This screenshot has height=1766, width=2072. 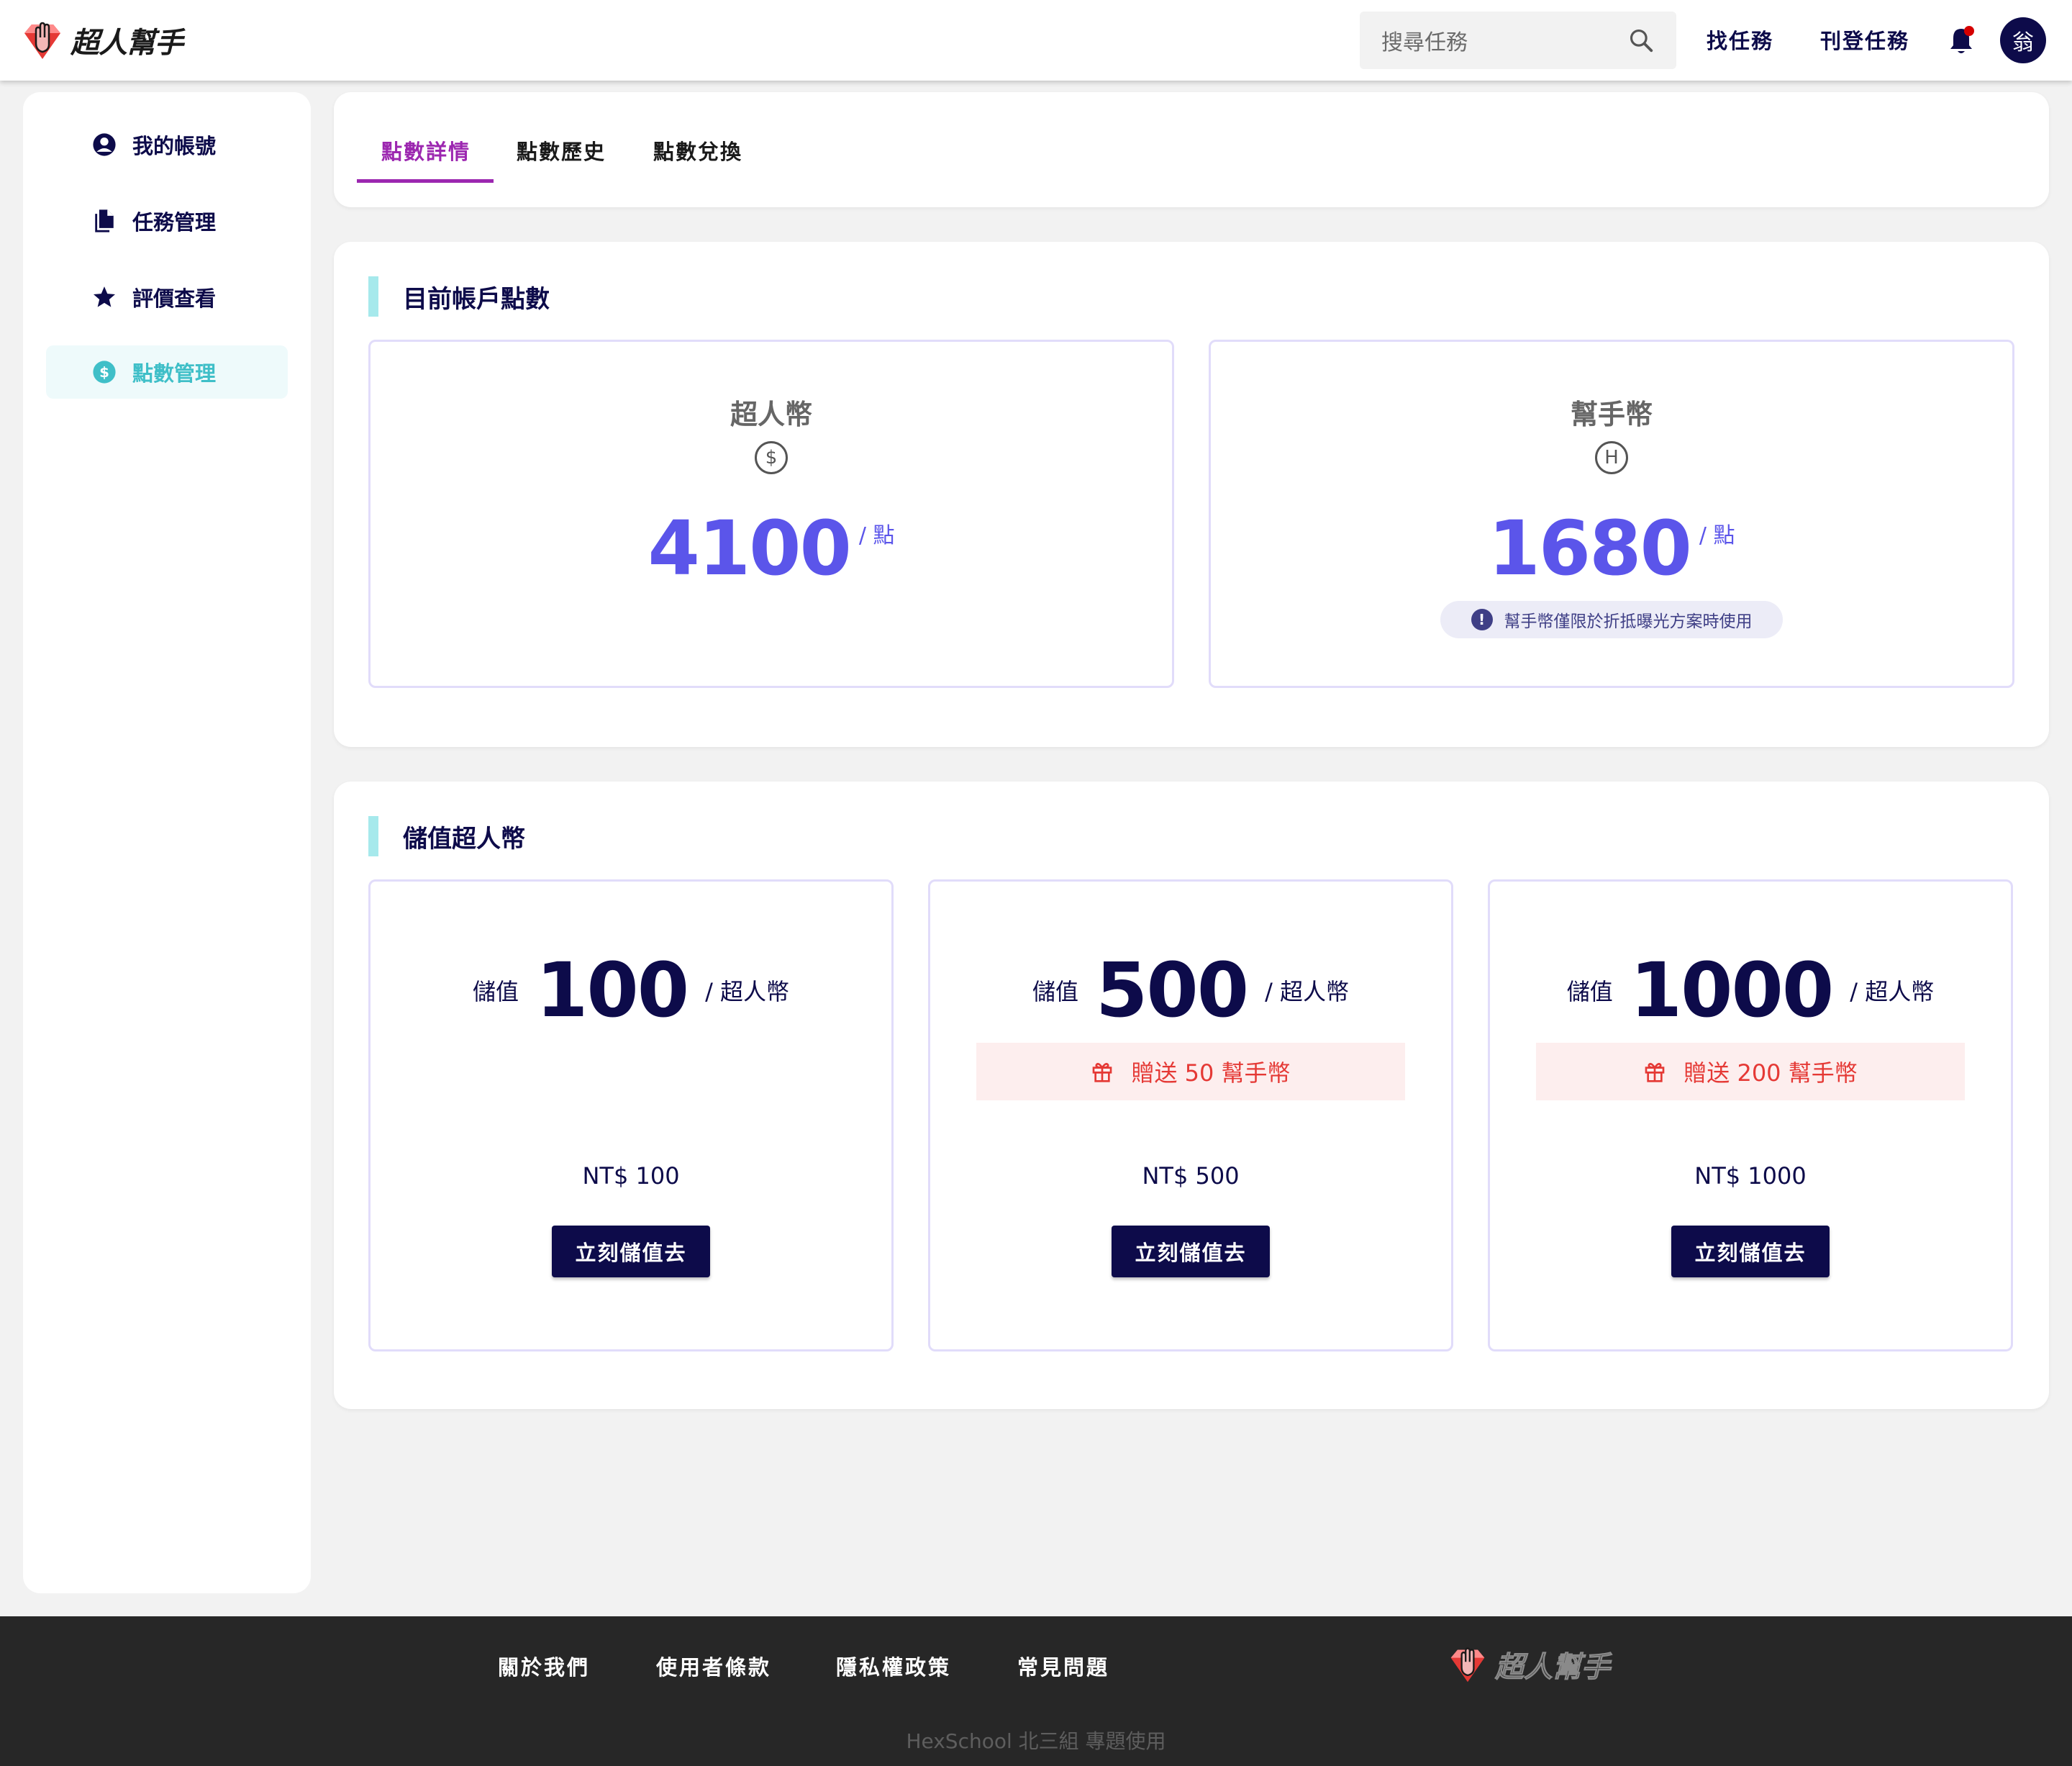 I want to click on plan-head: 儲值 100 / 超人幣, so click(x=631, y=990).